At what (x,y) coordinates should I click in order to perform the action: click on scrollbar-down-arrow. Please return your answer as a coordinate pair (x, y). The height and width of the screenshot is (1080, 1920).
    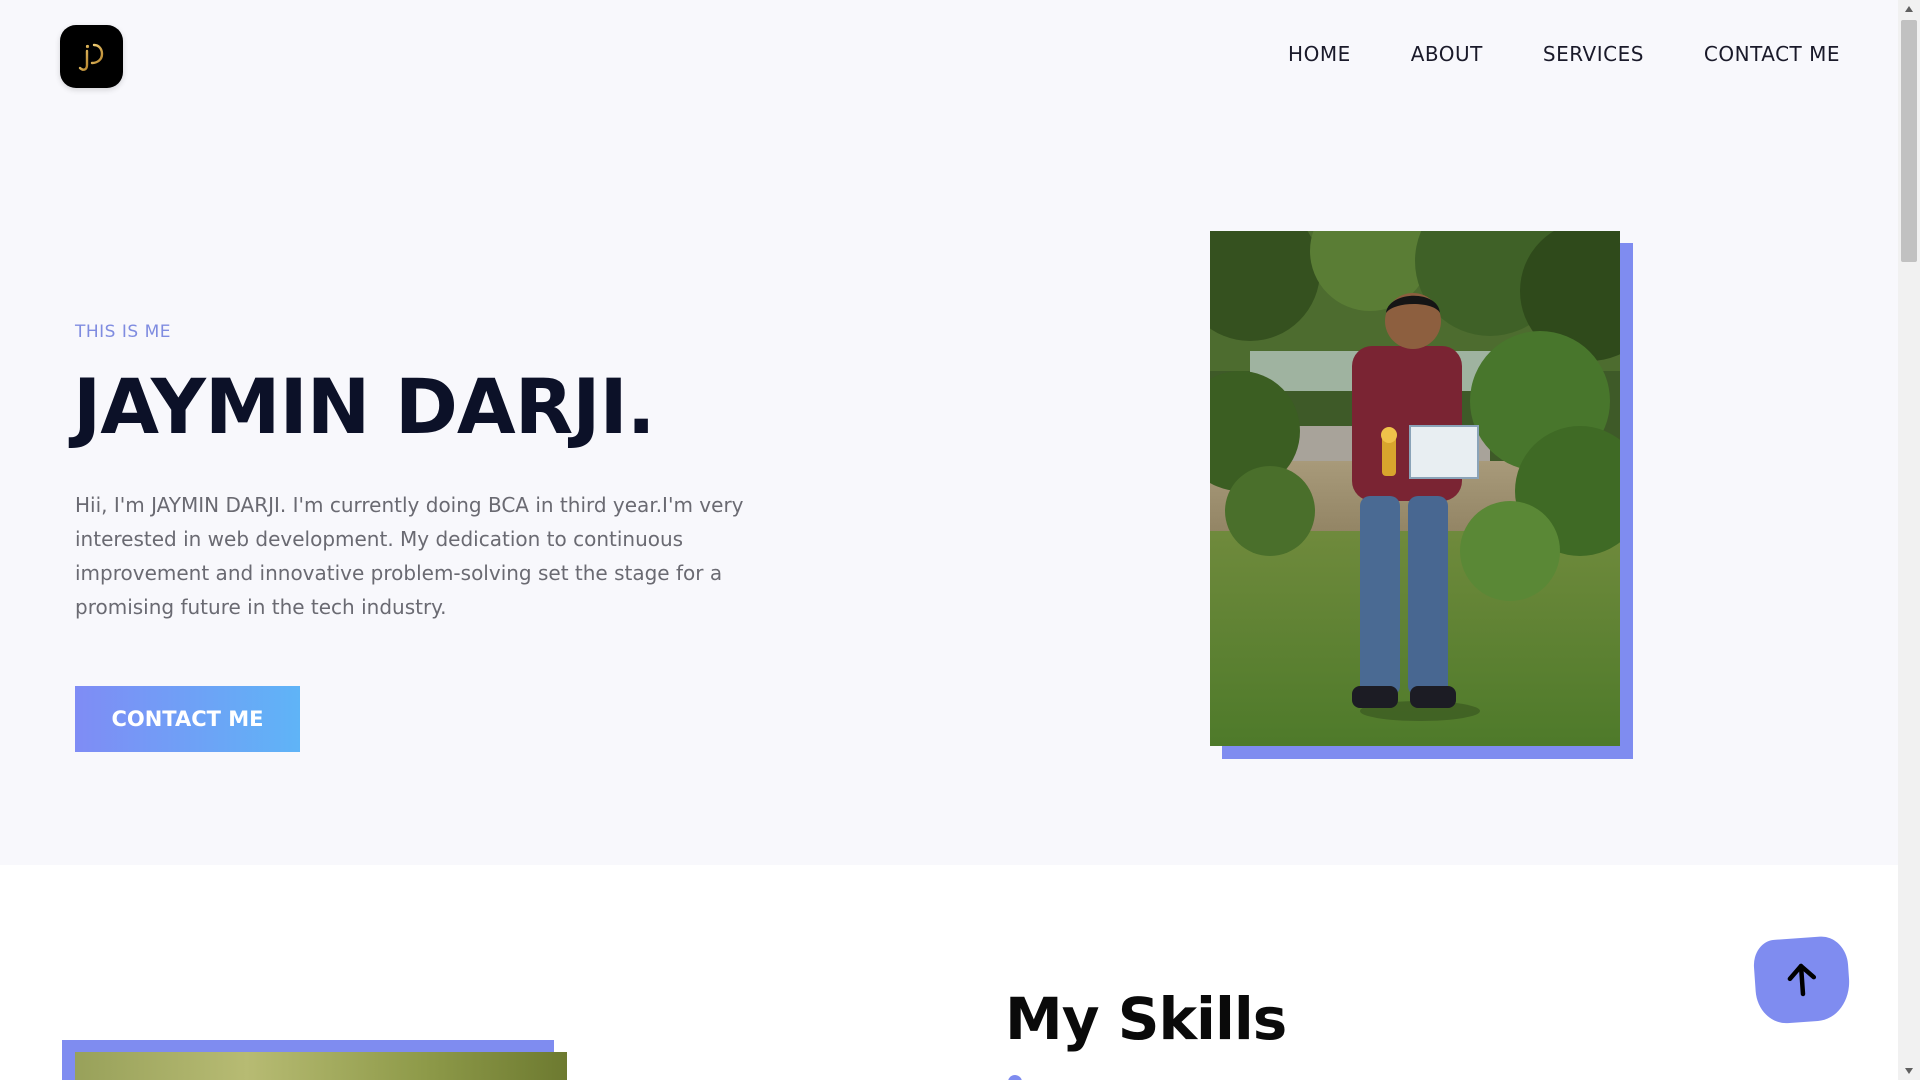
    Looking at the image, I should click on (1909, 1071).